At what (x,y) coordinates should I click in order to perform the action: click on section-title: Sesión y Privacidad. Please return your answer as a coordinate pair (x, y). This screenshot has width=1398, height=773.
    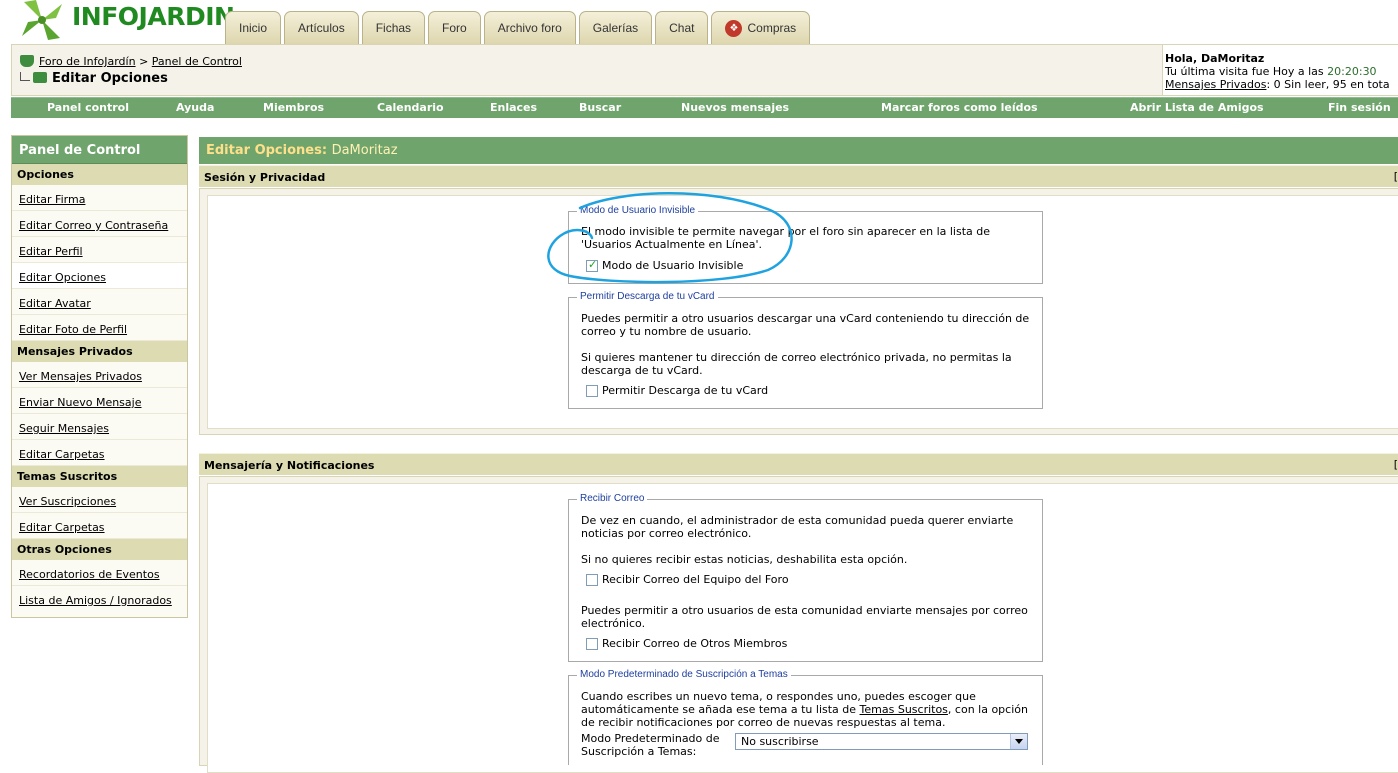
    Looking at the image, I should click on (265, 177).